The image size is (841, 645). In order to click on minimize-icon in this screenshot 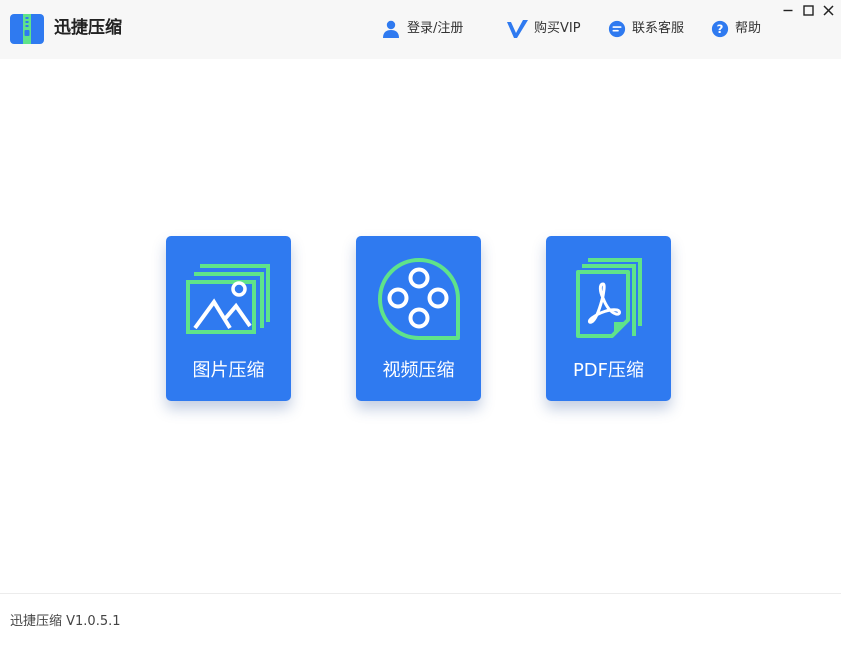, I will do `click(788, 10)`.